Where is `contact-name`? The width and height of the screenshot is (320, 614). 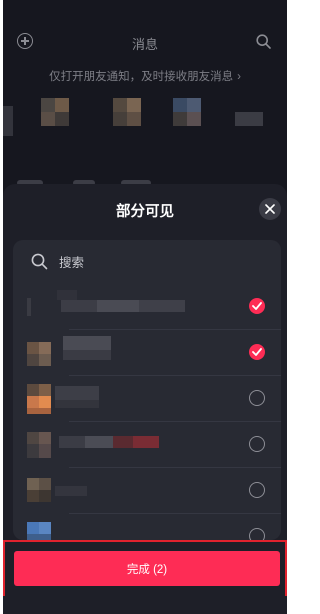 contact-name is located at coordinates (79, 535).